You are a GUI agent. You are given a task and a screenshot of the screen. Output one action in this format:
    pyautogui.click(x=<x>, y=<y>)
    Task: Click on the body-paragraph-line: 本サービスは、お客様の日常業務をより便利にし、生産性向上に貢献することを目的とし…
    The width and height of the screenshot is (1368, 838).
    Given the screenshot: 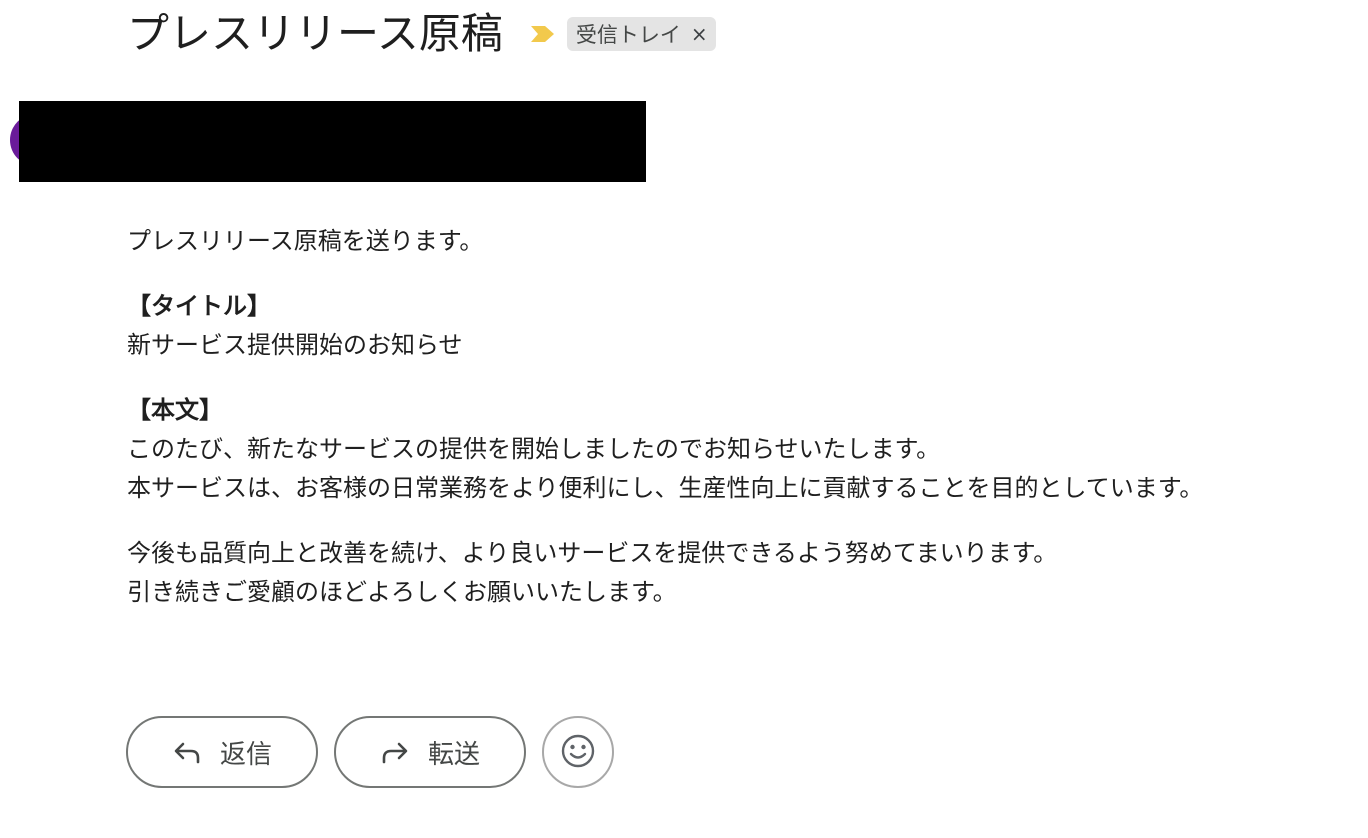 What is the action you would take?
    pyautogui.click(x=665, y=488)
    